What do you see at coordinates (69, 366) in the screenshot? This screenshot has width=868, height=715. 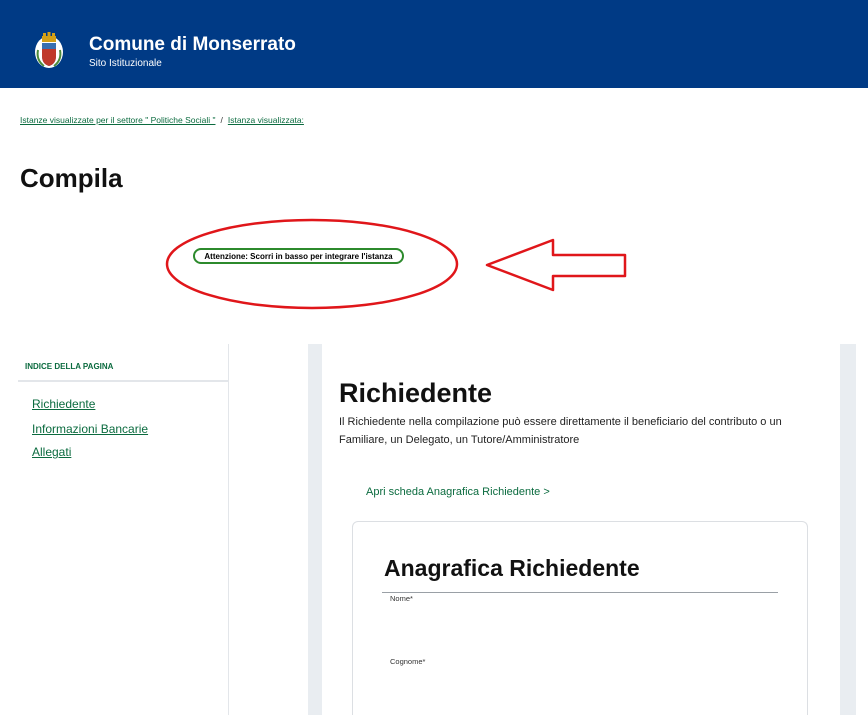 I see `toc-title: INDICE DELLA PAGINA` at bounding box center [69, 366].